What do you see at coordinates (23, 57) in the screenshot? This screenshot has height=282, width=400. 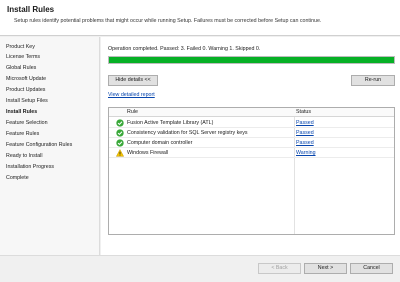 I see `sidebar-item-license-terms: License Terms` at bounding box center [23, 57].